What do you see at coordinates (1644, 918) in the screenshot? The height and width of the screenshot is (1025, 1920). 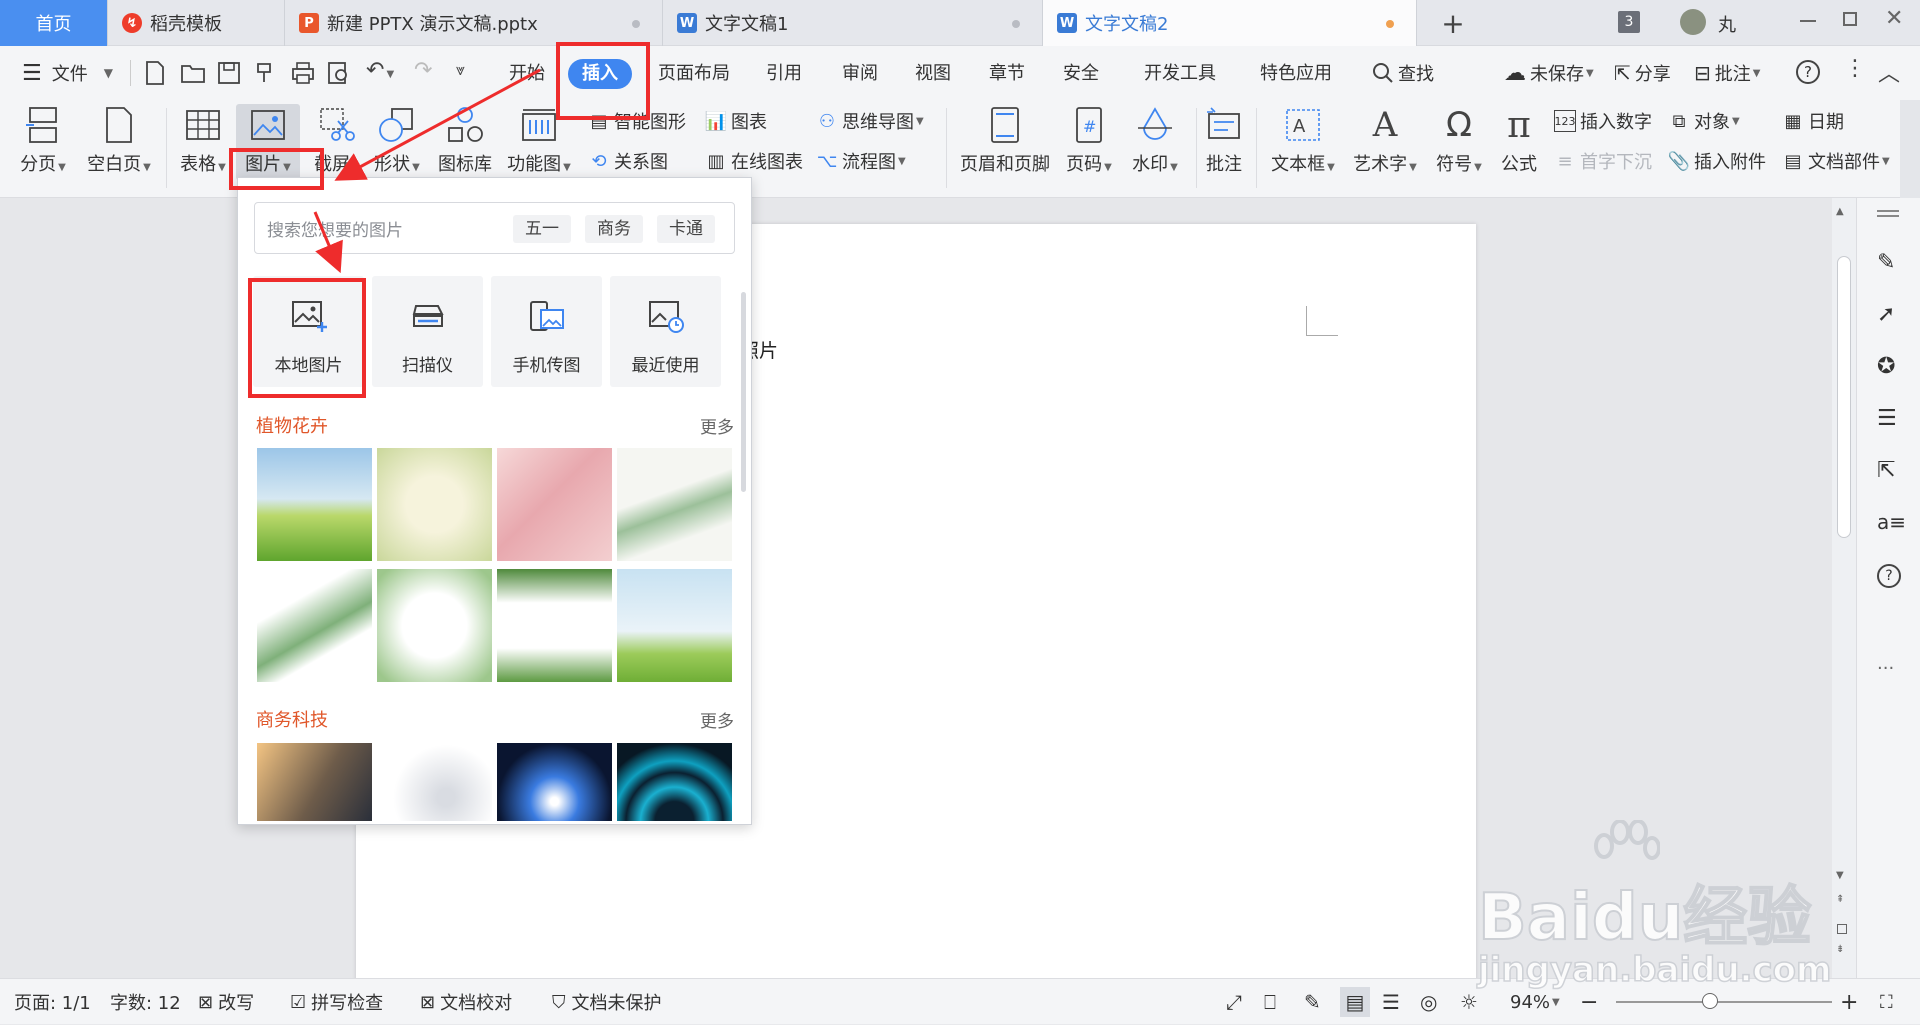 I see `watermark-brand: Baidu经验` at bounding box center [1644, 918].